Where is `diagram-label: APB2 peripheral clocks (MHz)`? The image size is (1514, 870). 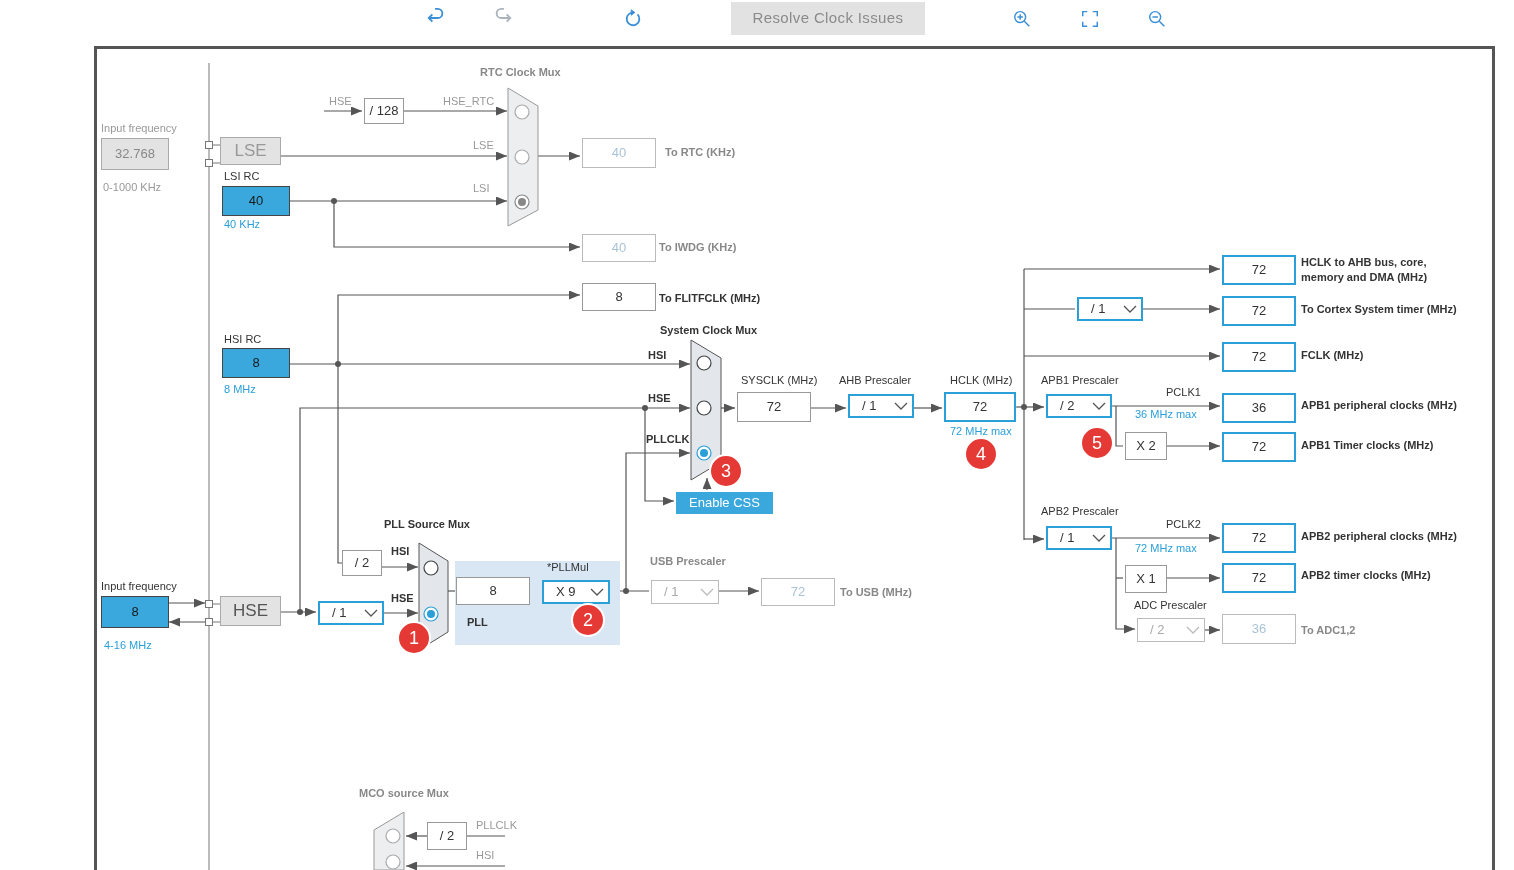
diagram-label: APB2 peripheral clocks (MHz) is located at coordinates (1379, 536).